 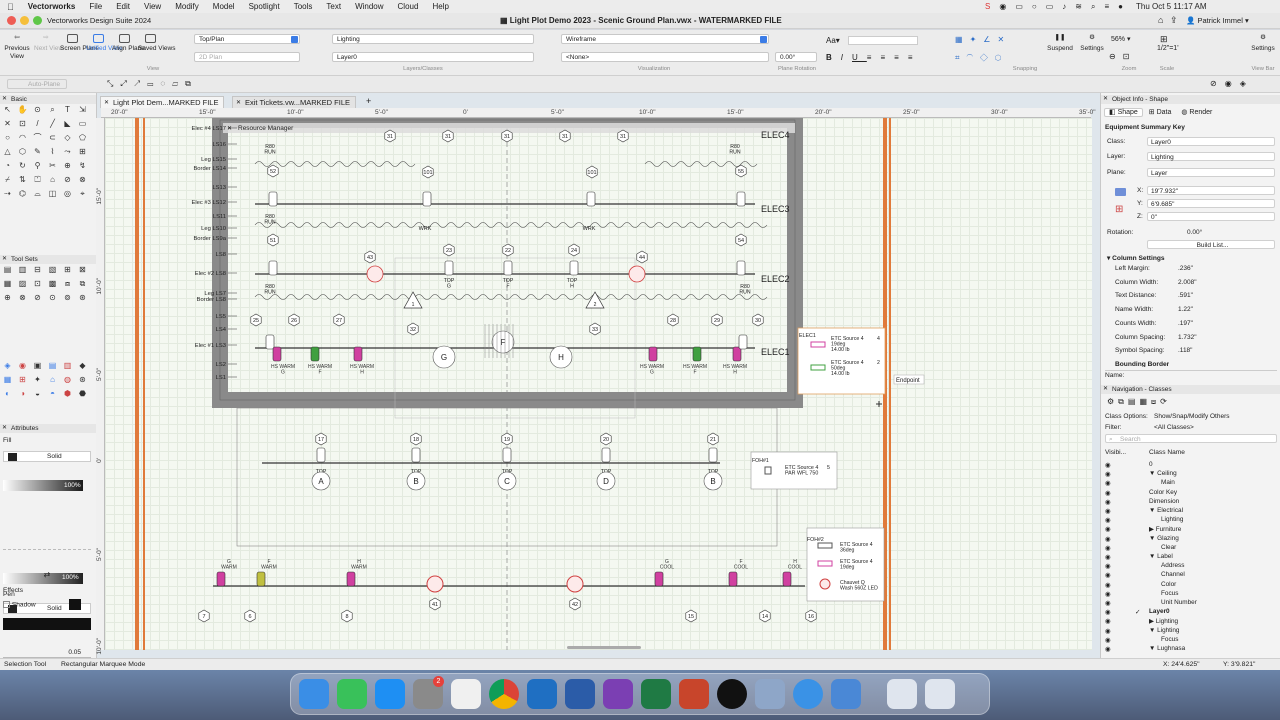 What do you see at coordinates (466, 694) in the screenshot?
I see `launchpad-icon` at bounding box center [466, 694].